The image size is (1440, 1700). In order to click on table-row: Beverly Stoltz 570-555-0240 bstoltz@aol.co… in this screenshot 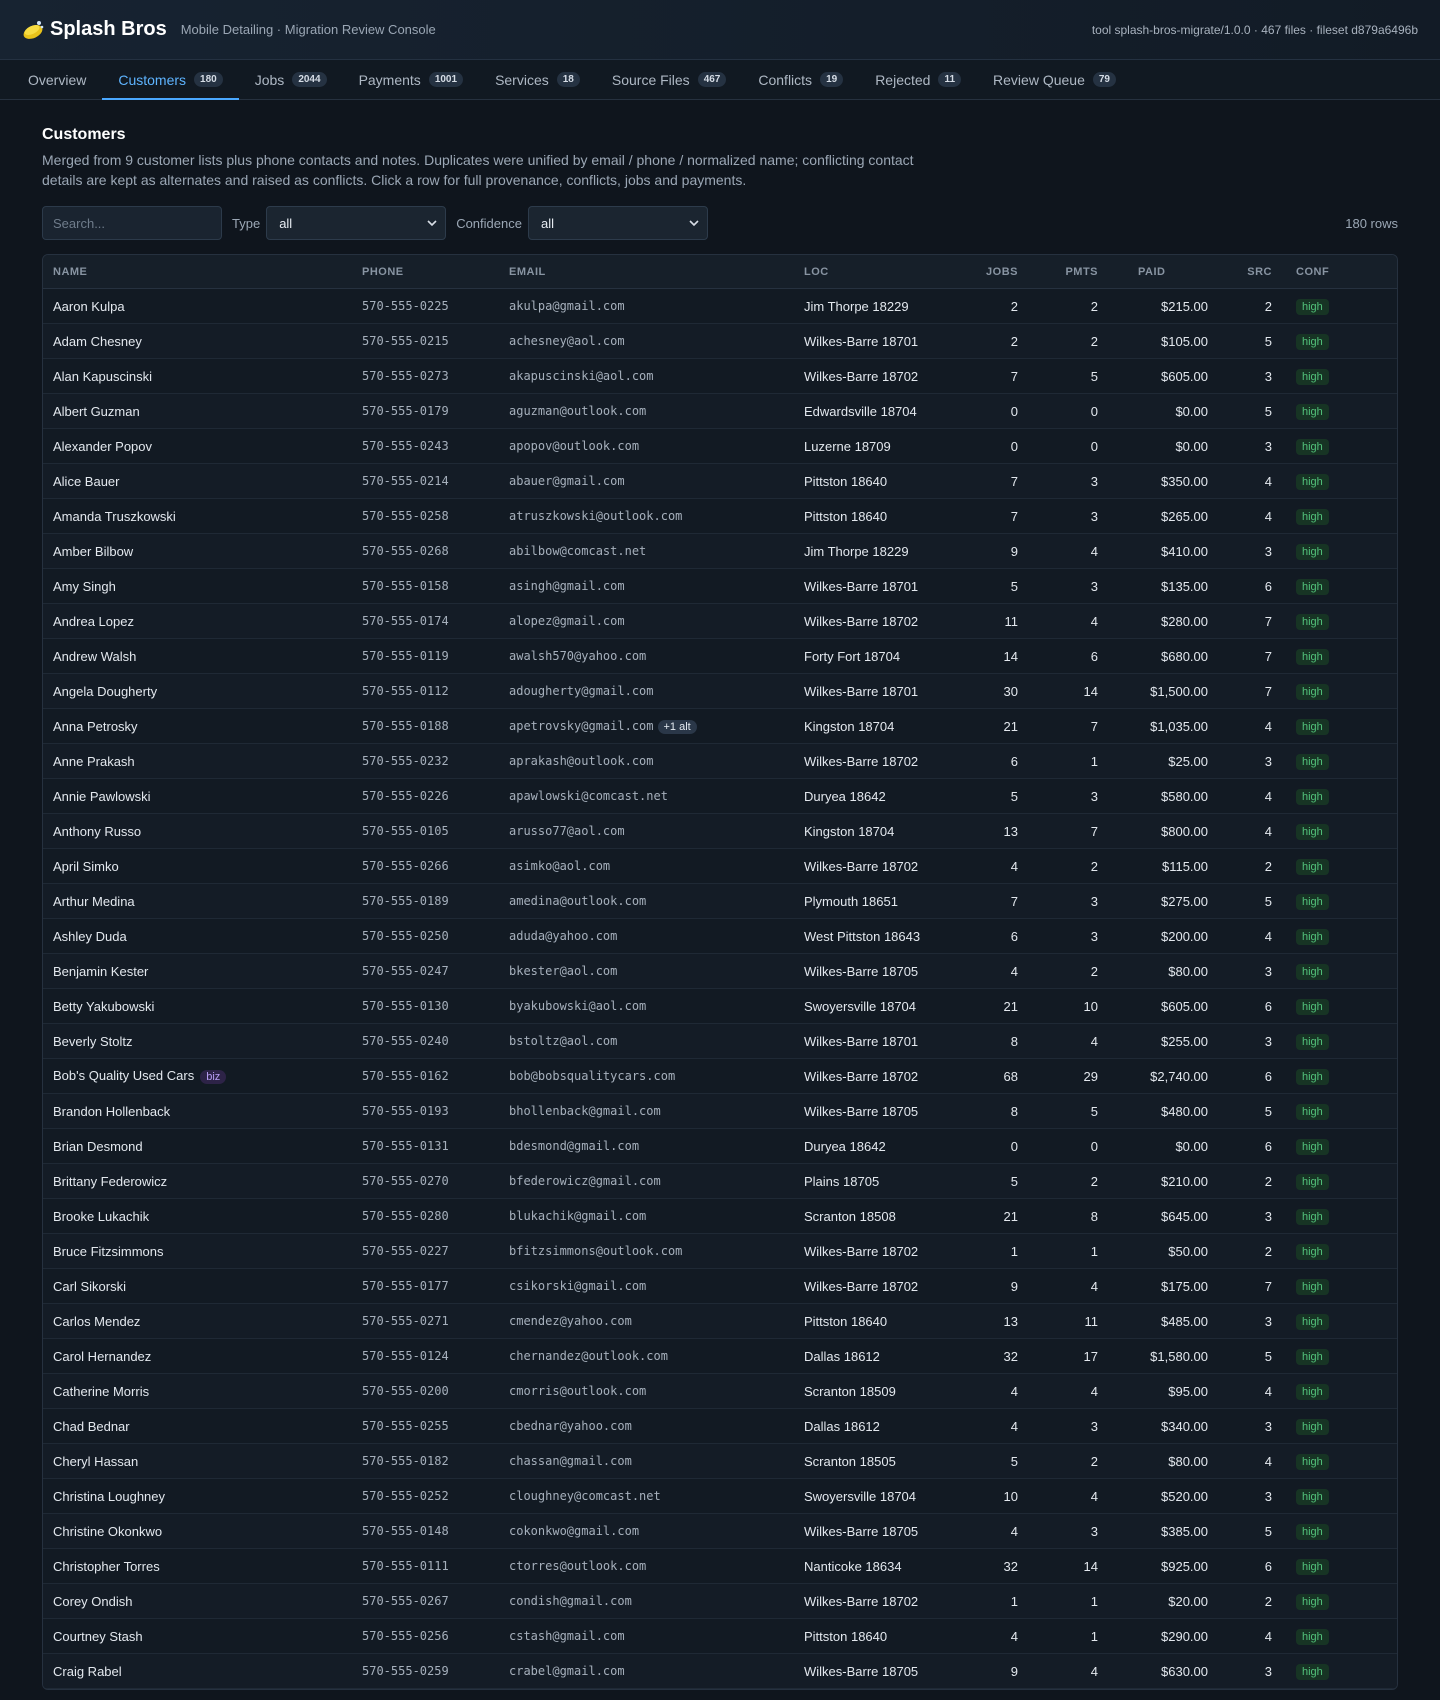, I will do `click(720, 1041)`.